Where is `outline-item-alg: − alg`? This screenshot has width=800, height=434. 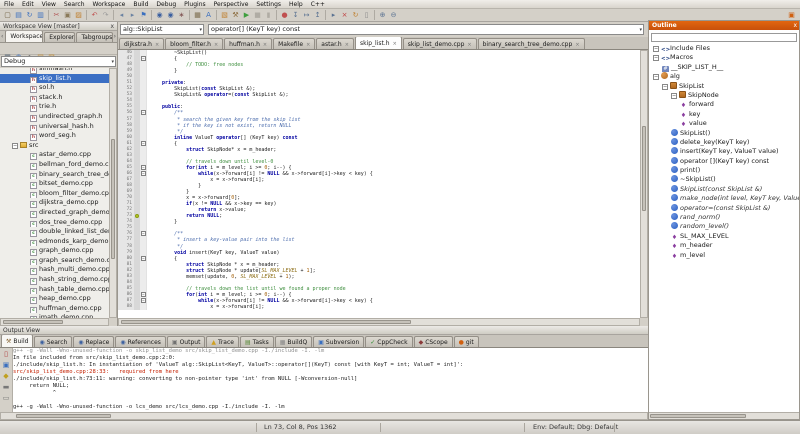 outline-item-alg: − alg is located at coordinates (724, 76).